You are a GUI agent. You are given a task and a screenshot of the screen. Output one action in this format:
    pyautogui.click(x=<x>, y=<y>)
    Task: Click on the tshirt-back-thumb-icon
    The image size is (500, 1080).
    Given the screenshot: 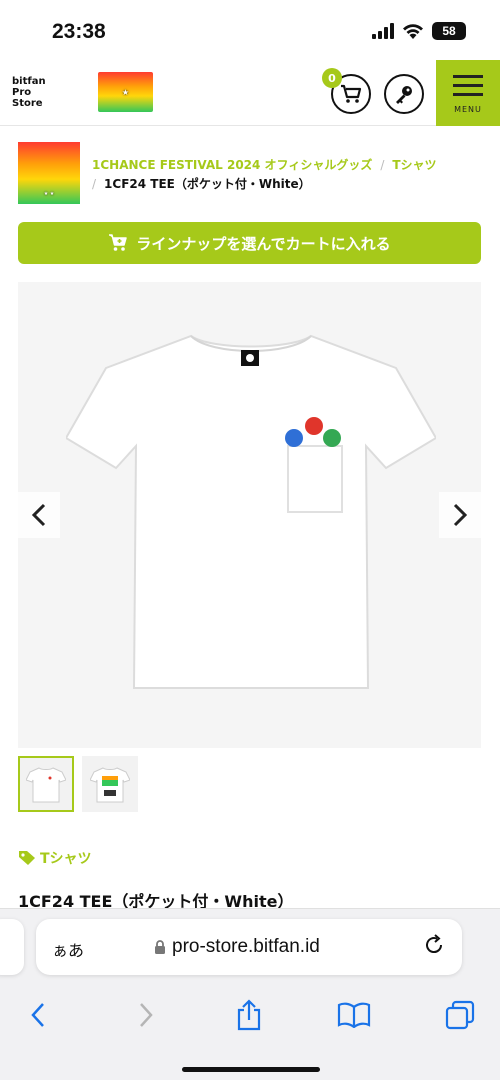 What is the action you would take?
    pyautogui.click(x=110, y=785)
    